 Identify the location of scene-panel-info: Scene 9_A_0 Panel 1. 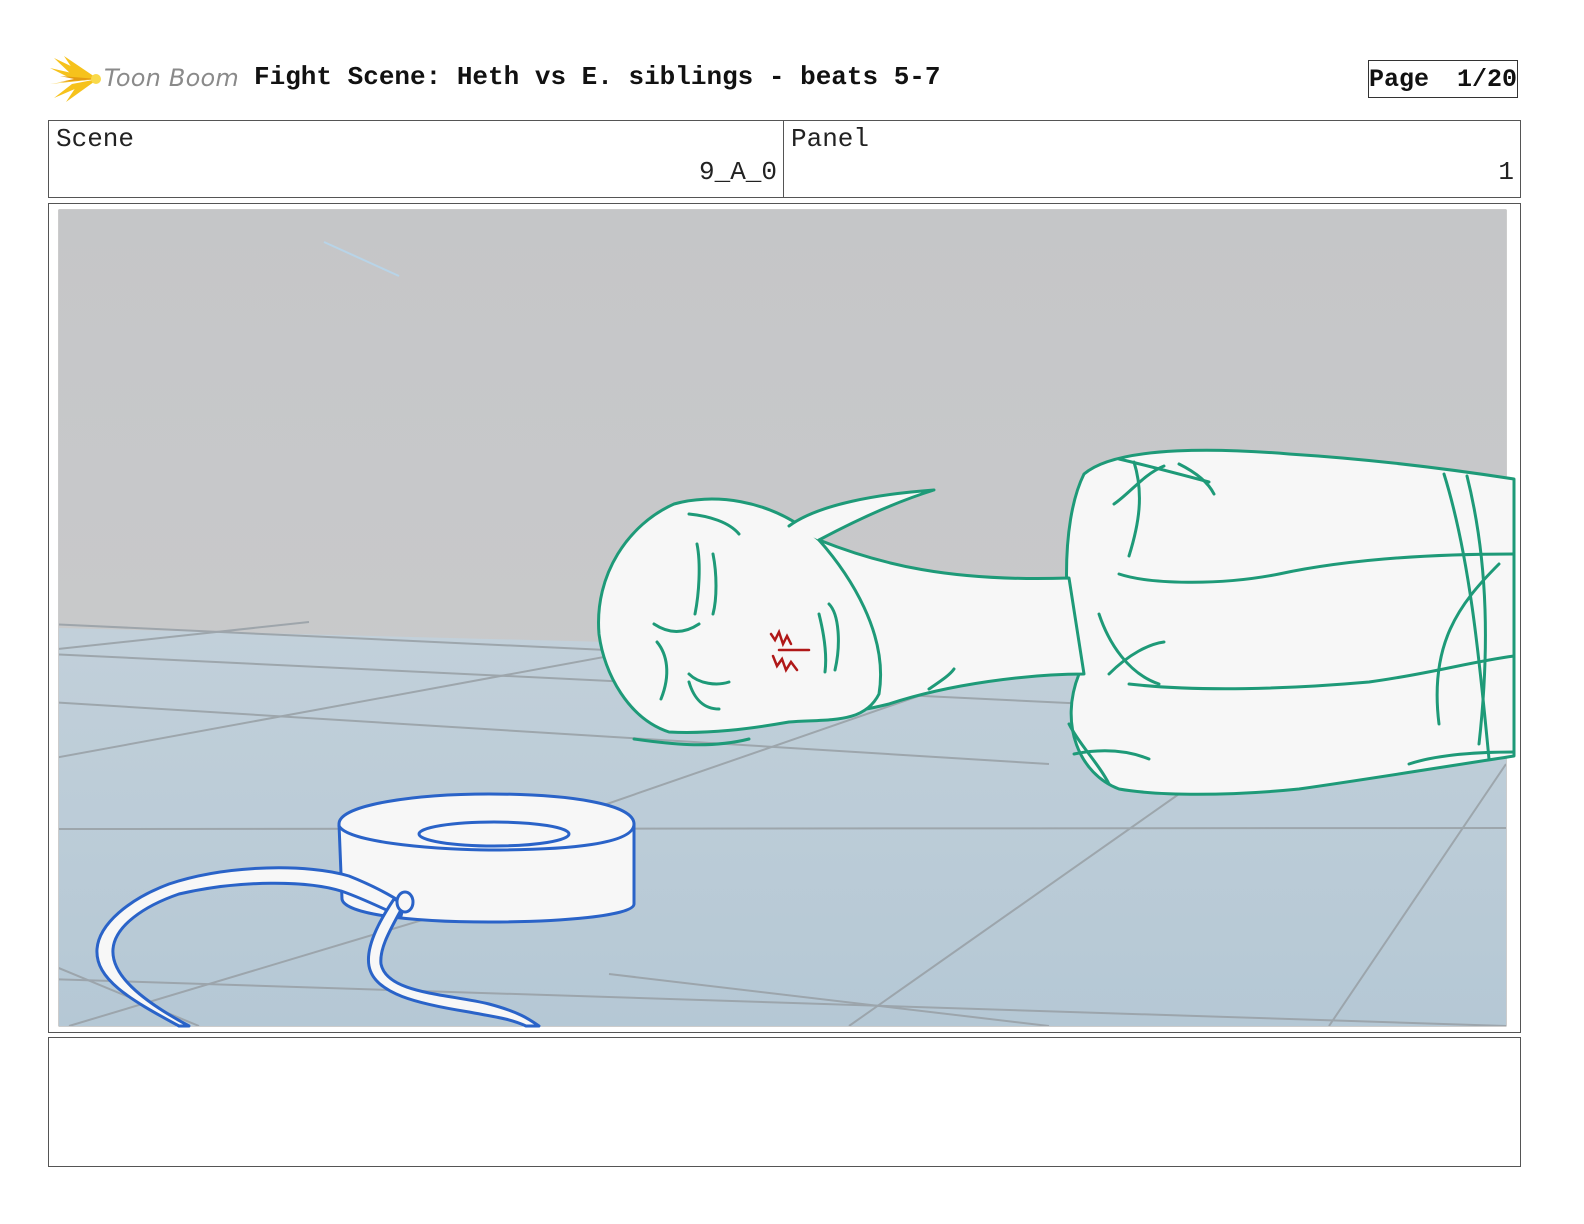
(784, 159).